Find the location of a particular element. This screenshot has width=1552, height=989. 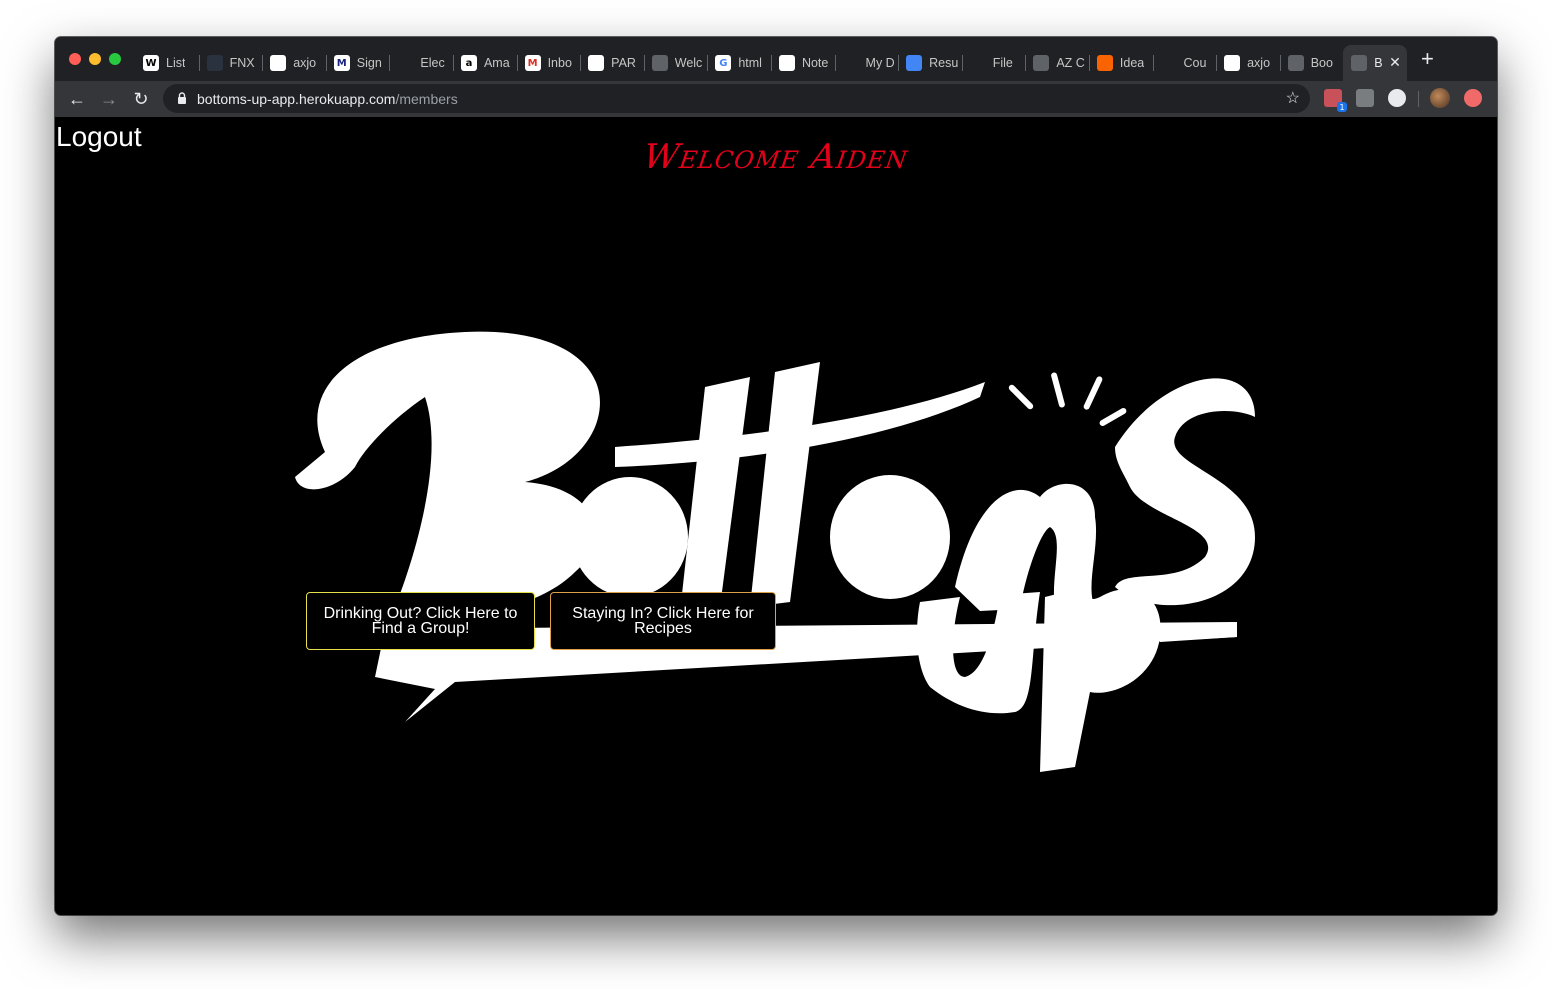

tab-title: Note is located at coordinates (815, 63).